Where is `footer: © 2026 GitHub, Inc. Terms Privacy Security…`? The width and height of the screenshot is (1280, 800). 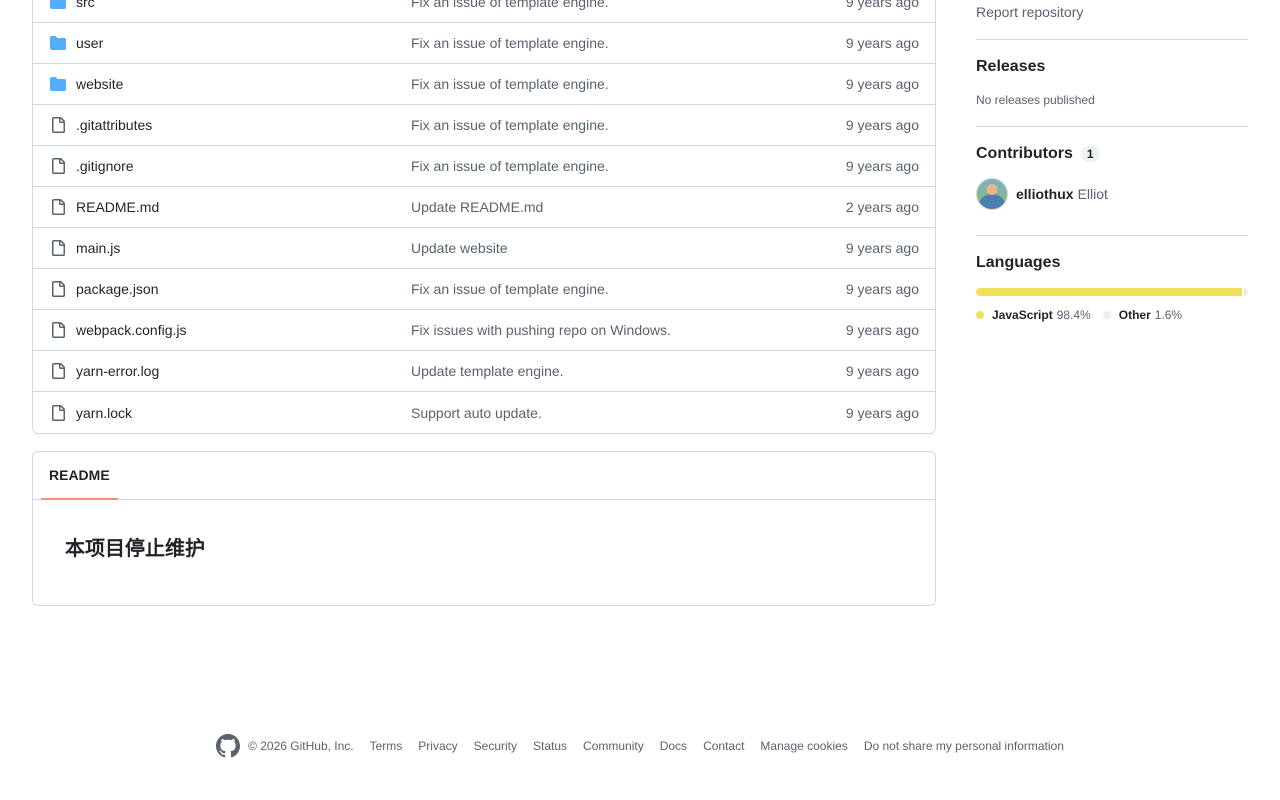
footer: © 2026 GitHub, Inc. Terms Privacy Security… is located at coordinates (640, 746).